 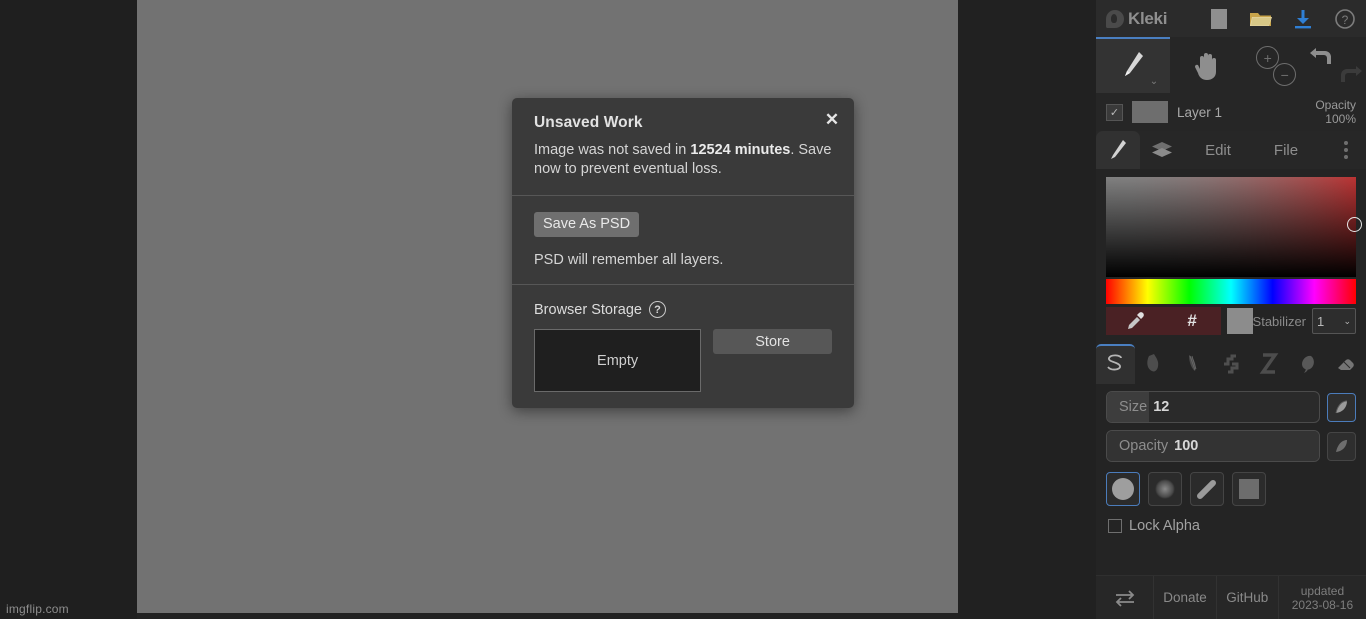 I want to click on tab-brush, so click(x=1118, y=150).